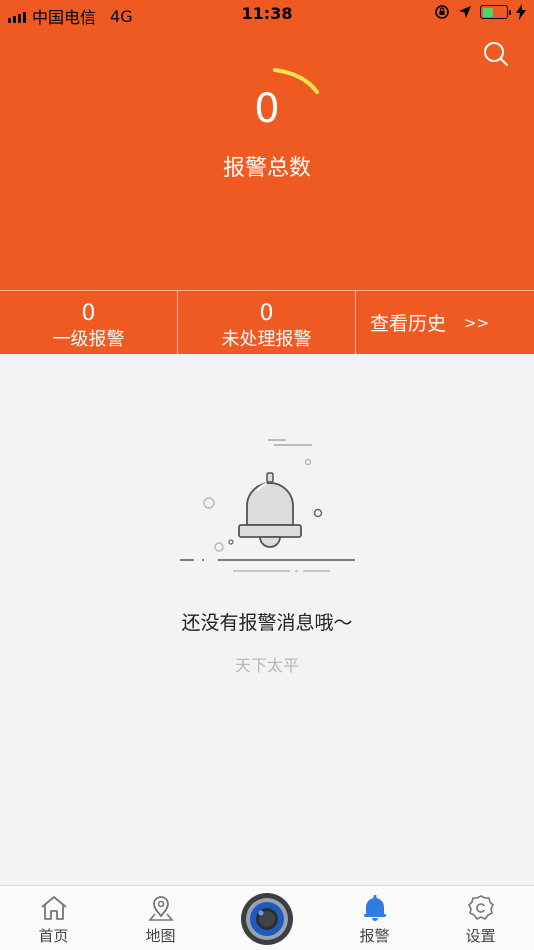  I want to click on tab-settings-label: 设置, so click(480, 936).